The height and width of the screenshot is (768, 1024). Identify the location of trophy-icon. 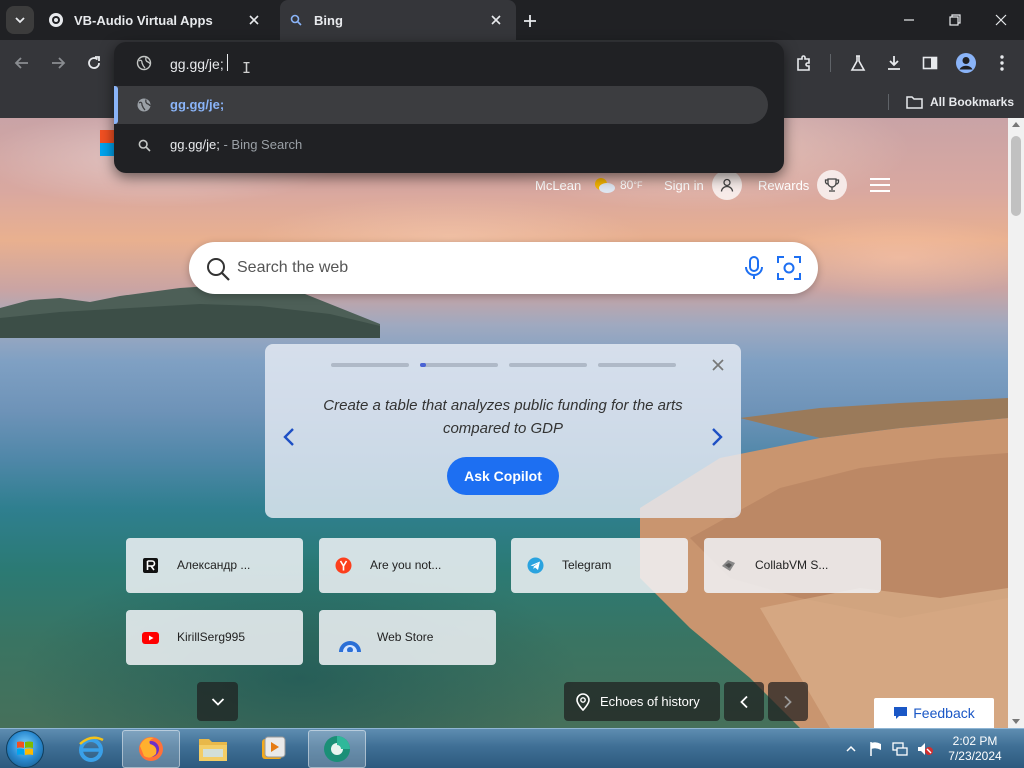
(832, 185).